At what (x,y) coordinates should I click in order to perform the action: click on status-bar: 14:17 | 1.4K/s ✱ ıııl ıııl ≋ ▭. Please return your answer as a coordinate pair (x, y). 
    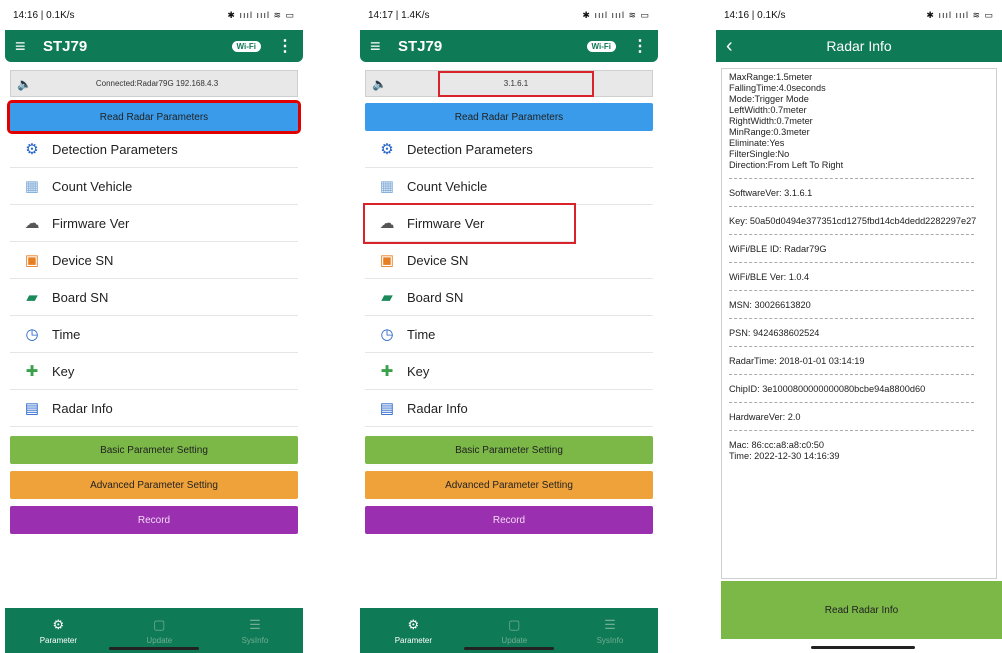
    Looking at the image, I should click on (509, 15).